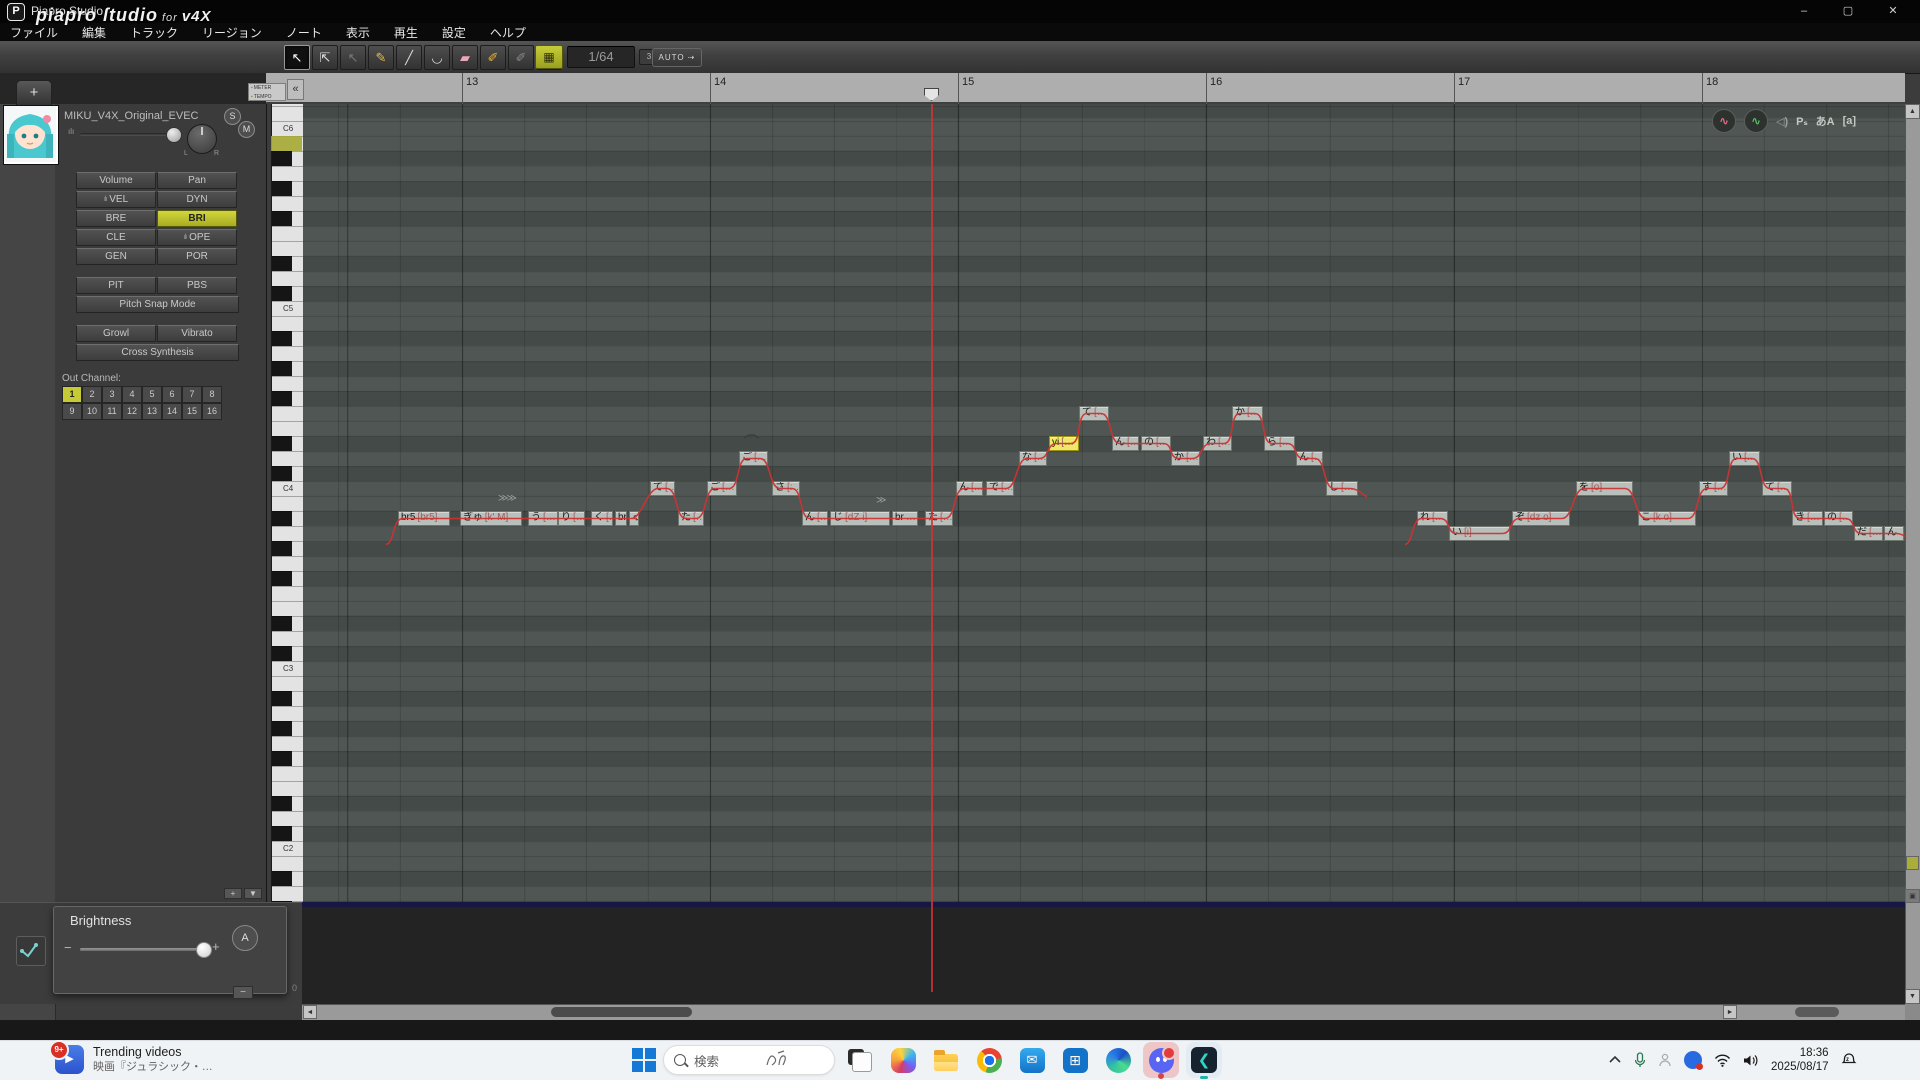 The image size is (1920, 1080). Describe the element at coordinates (172, 394) in the screenshot. I see `out-channel-6: 6` at that location.